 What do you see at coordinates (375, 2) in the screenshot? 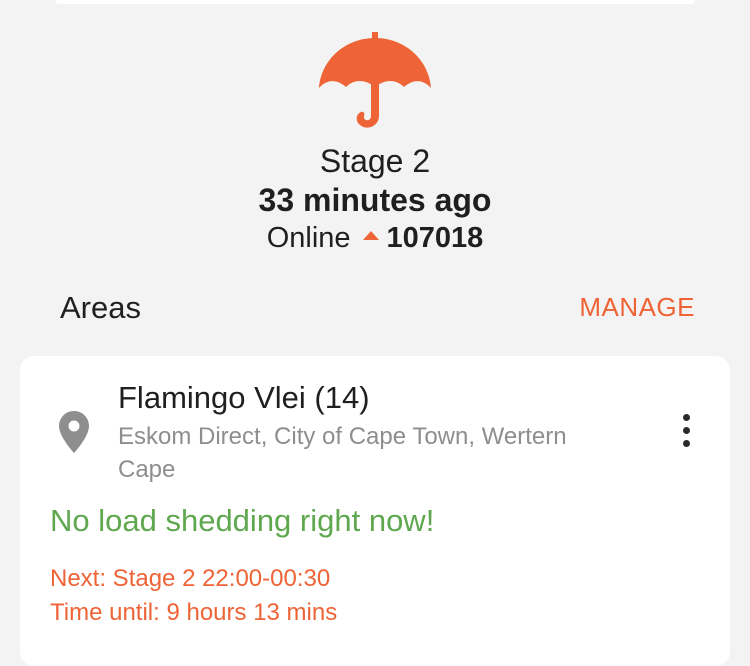
I see `top-search-bar-edge` at bounding box center [375, 2].